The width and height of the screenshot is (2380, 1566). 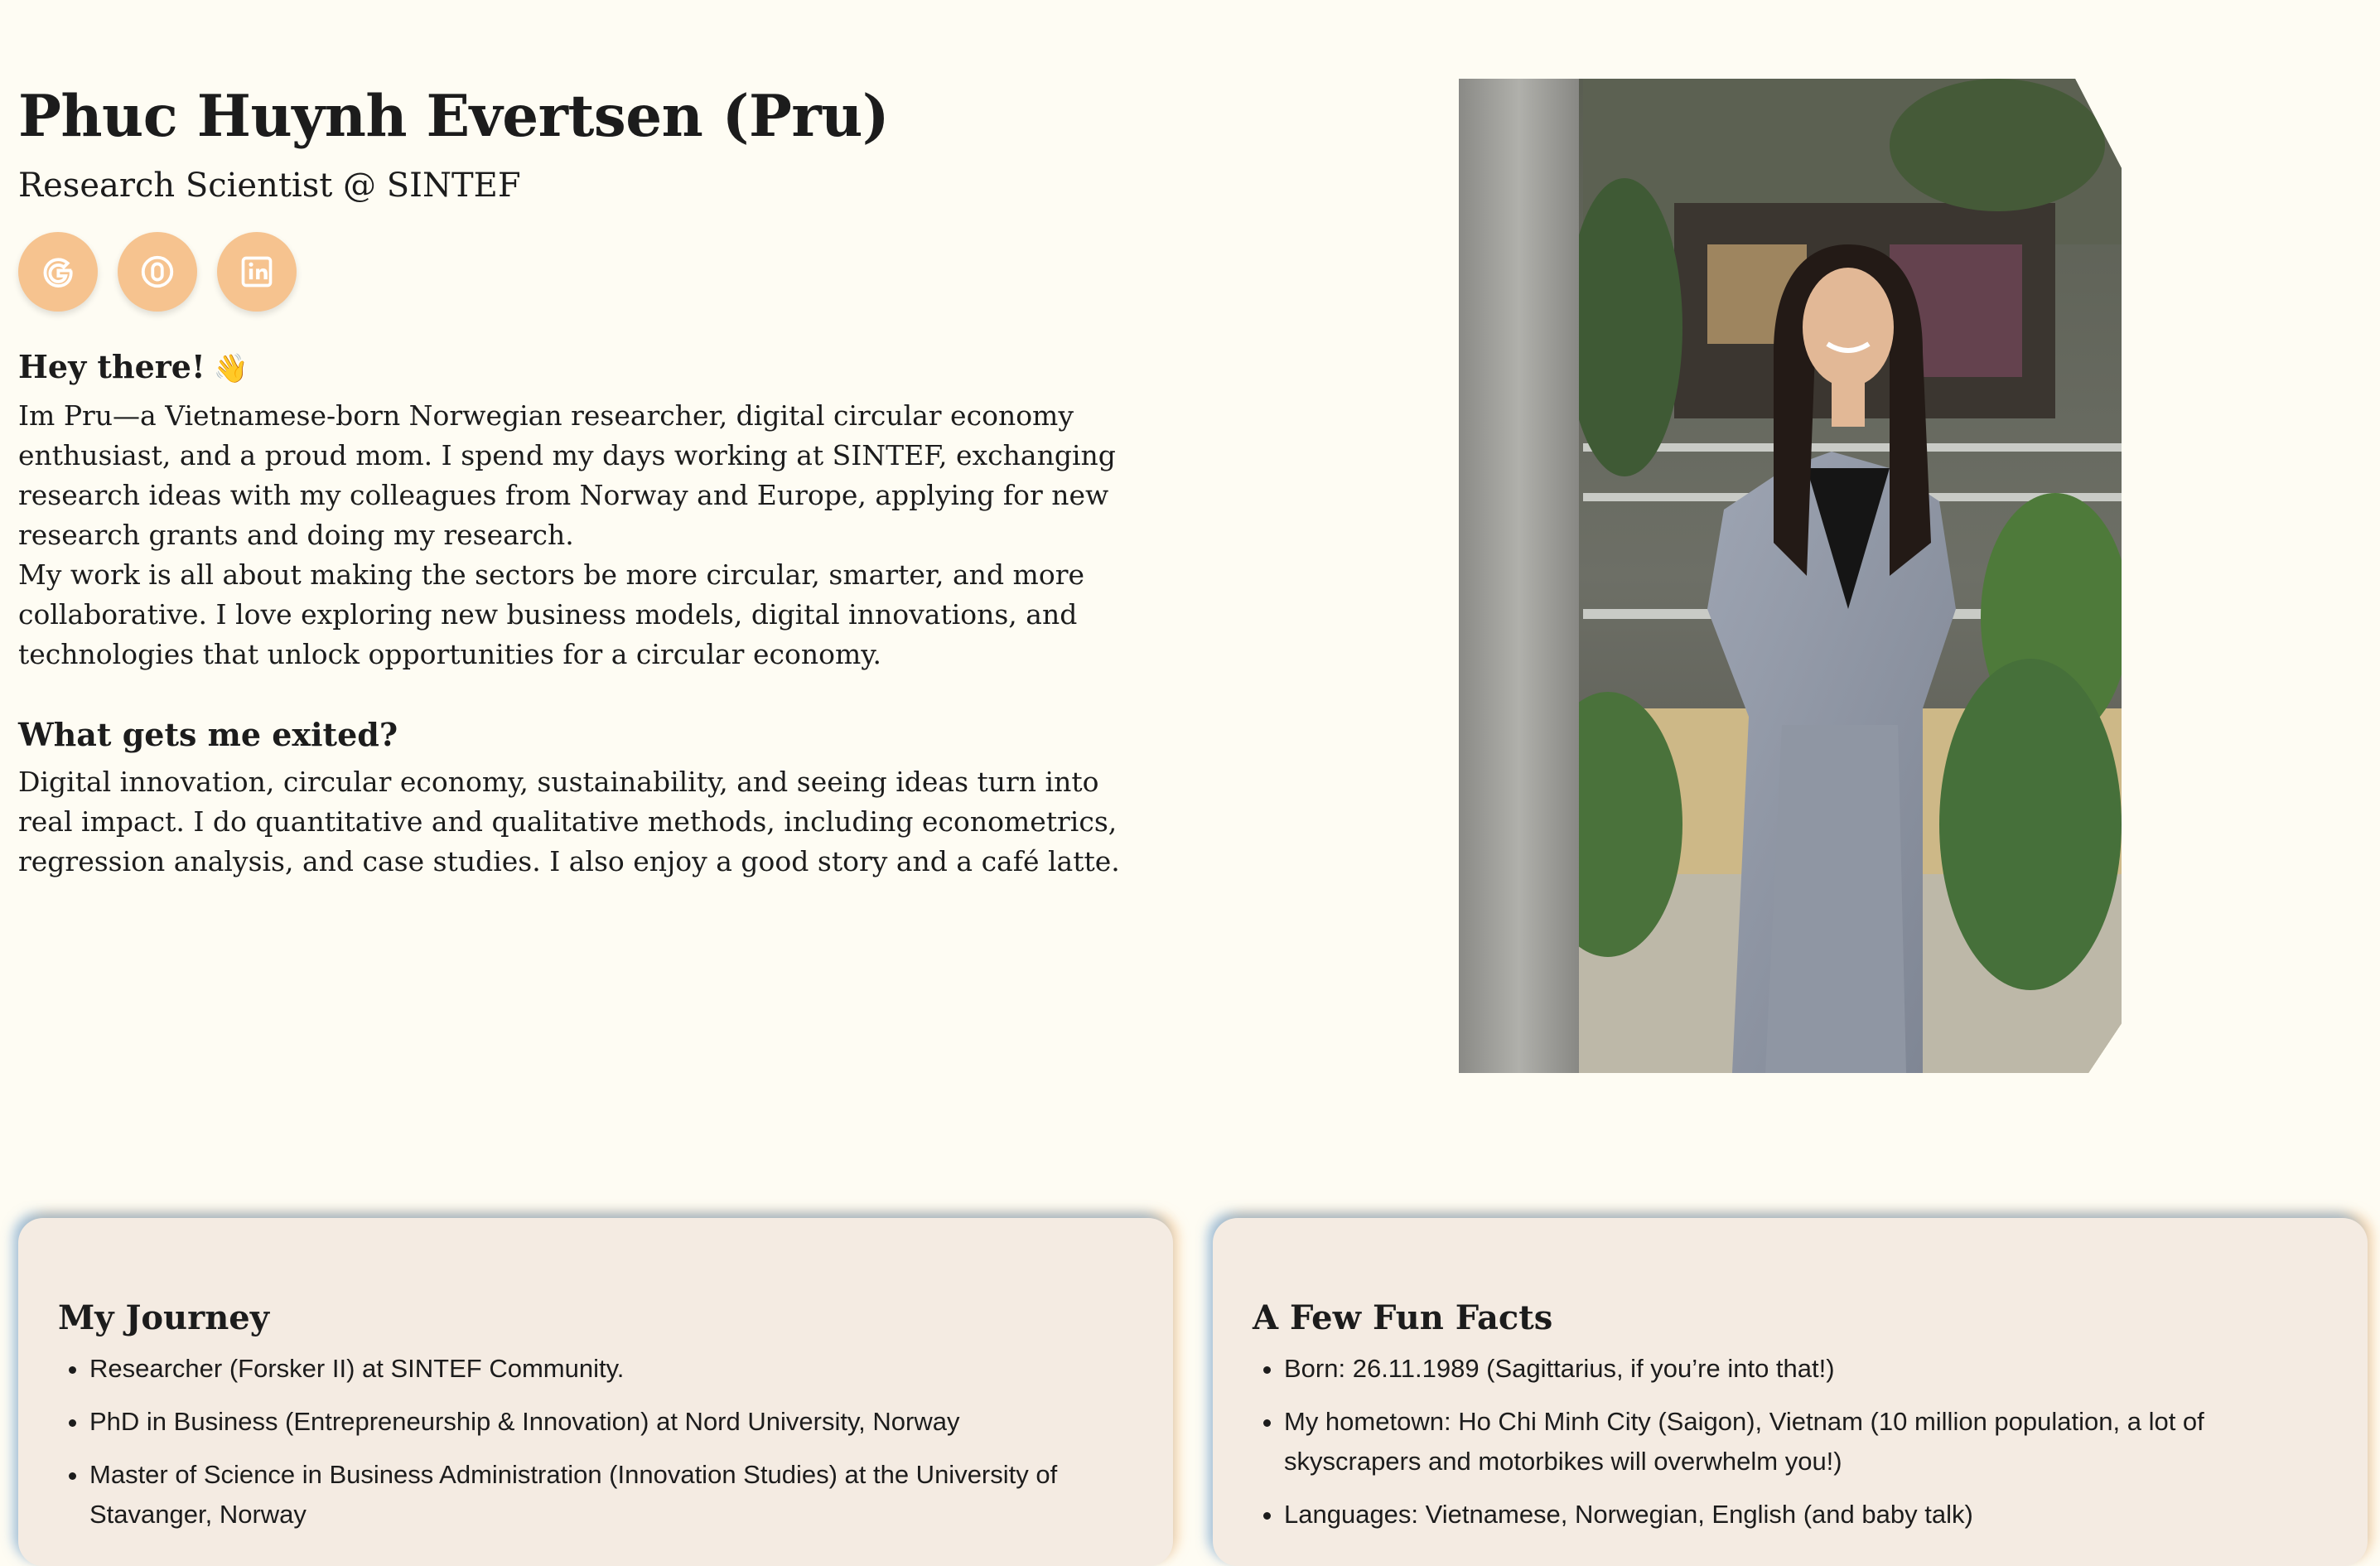 I want to click on greeting-text: Hey there!, so click(x=111, y=366).